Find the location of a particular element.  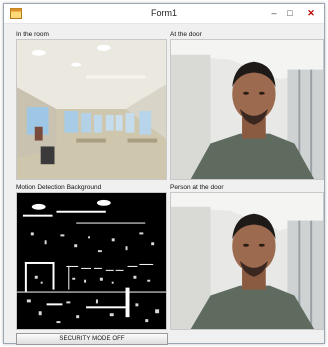

person-door-label: Person at the door is located at coordinates (197, 187).